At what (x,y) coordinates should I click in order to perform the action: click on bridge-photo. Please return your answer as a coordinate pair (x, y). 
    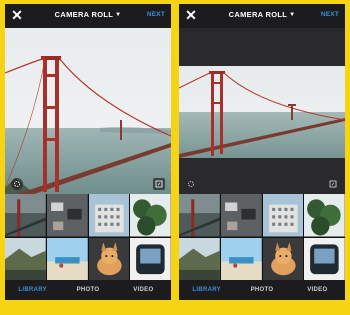
    Looking at the image, I should click on (262, 112).